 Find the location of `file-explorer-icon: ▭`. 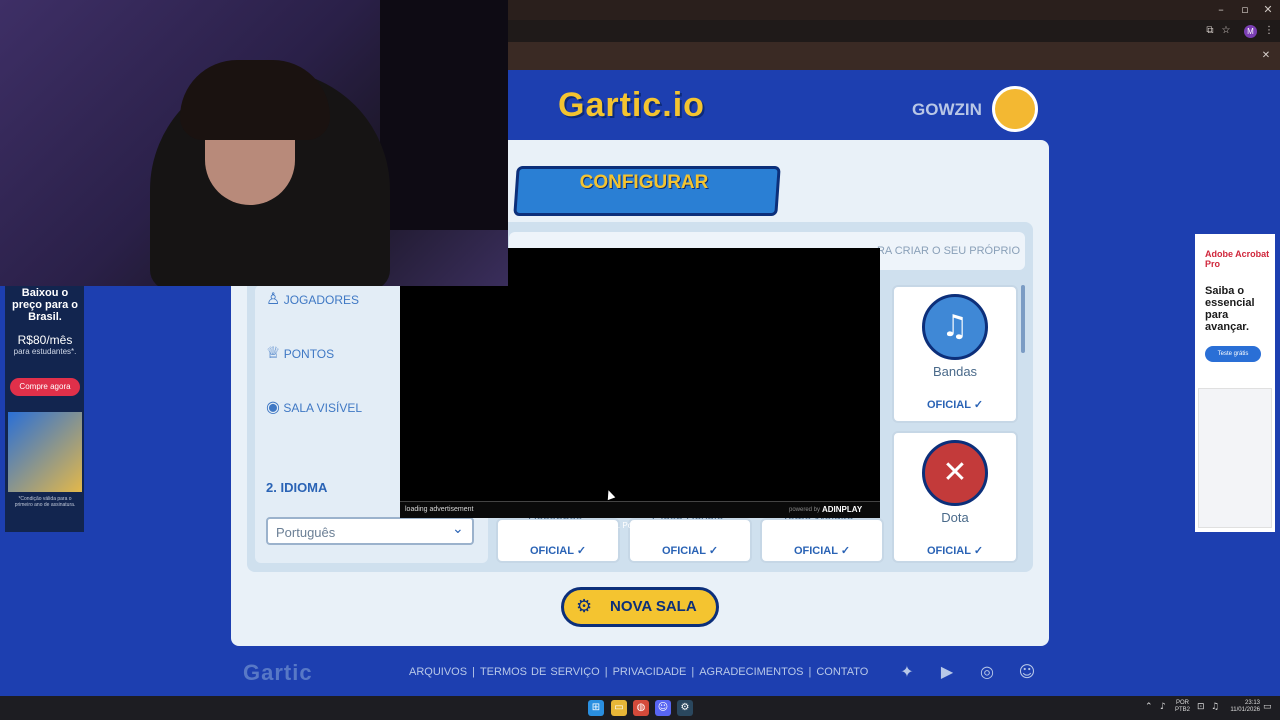

file-explorer-icon: ▭ is located at coordinates (619, 708).